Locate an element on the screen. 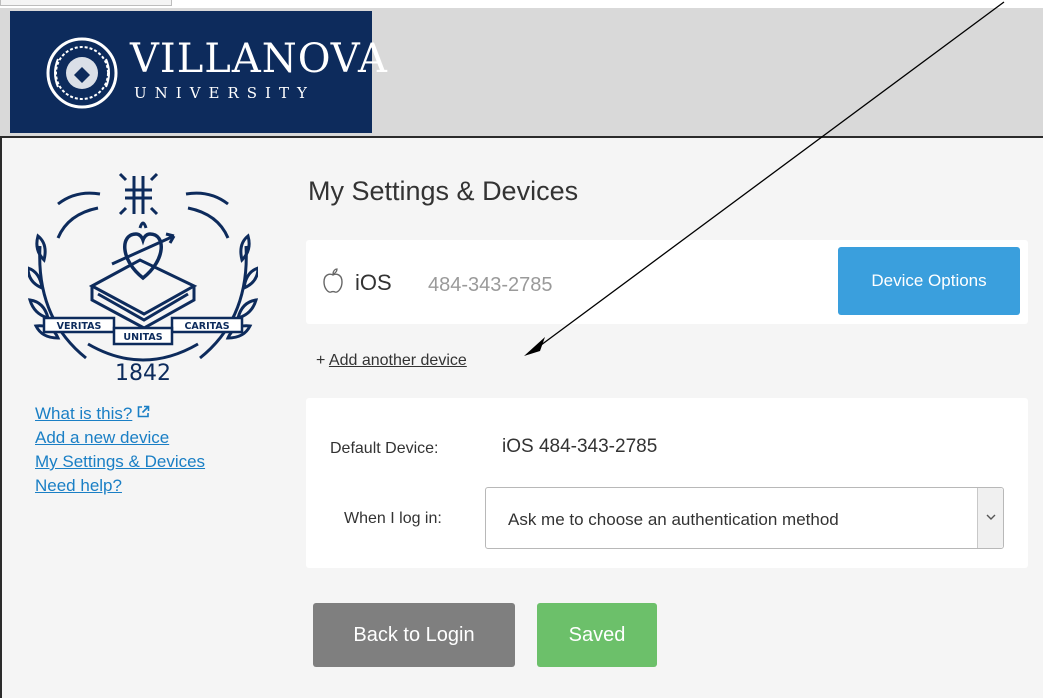 The height and width of the screenshot is (698, 1043). device-card: iOS 484-343-2785 Device Options is located at coordinates (667, 282).